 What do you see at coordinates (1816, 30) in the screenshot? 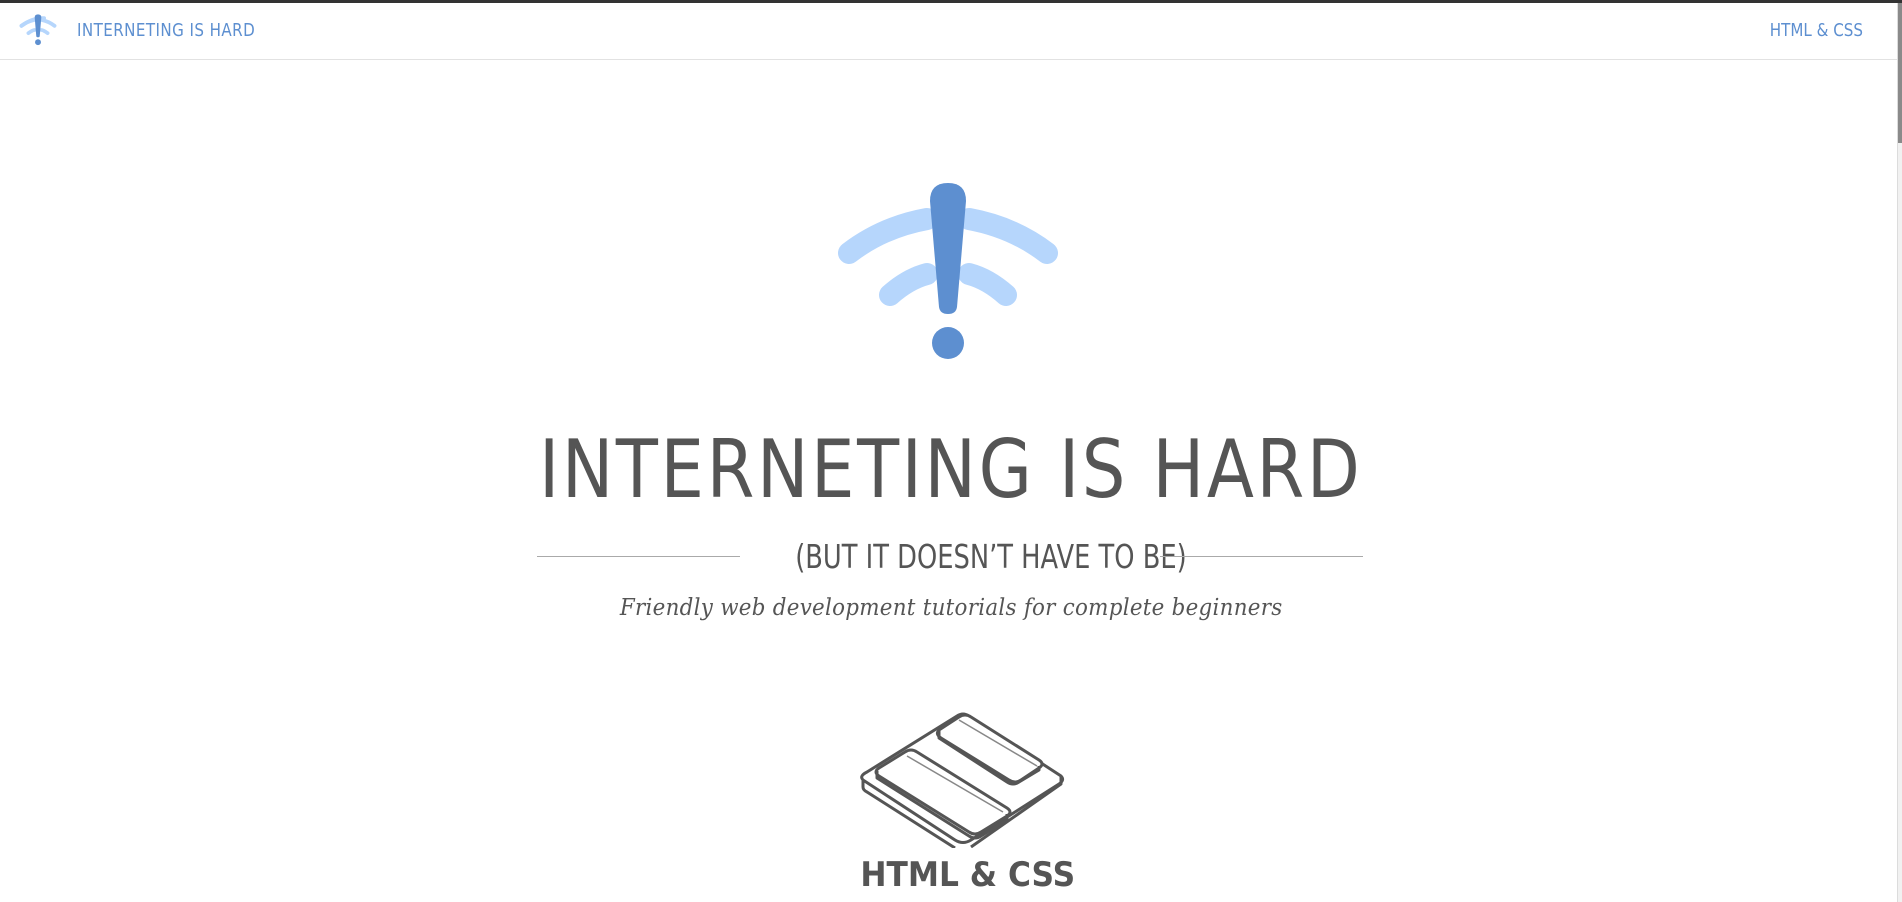
I see `nav-link-html-css: HTML & CSS` at bounding box center [1816, 30].